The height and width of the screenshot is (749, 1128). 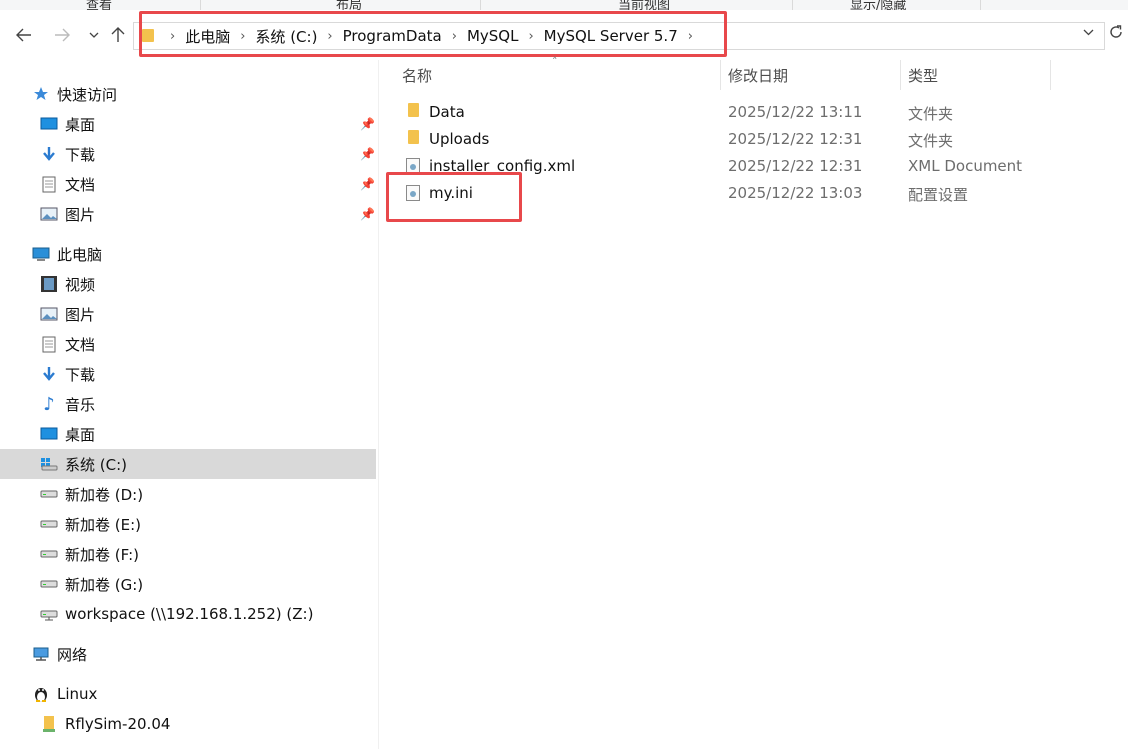 I want to click on file-row: Data 2025/12/22 13:11 文件夹, so click(x=724, y=112).